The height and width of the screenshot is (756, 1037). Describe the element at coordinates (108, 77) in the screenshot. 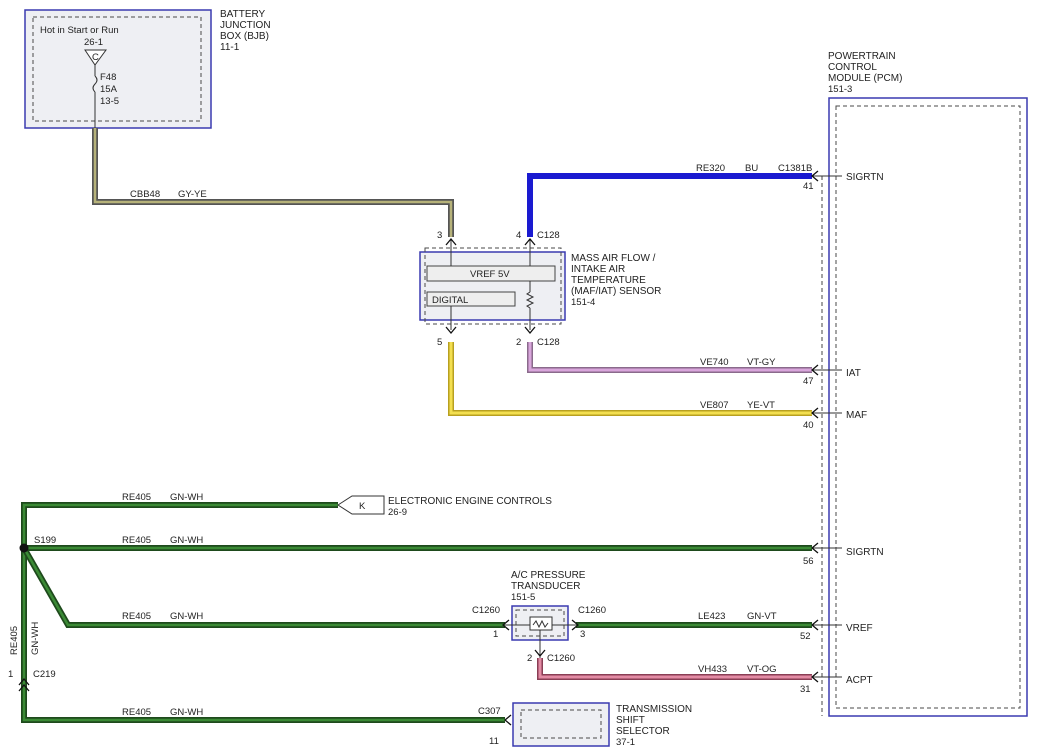

I see `fuse-line-1: F48` at that location.